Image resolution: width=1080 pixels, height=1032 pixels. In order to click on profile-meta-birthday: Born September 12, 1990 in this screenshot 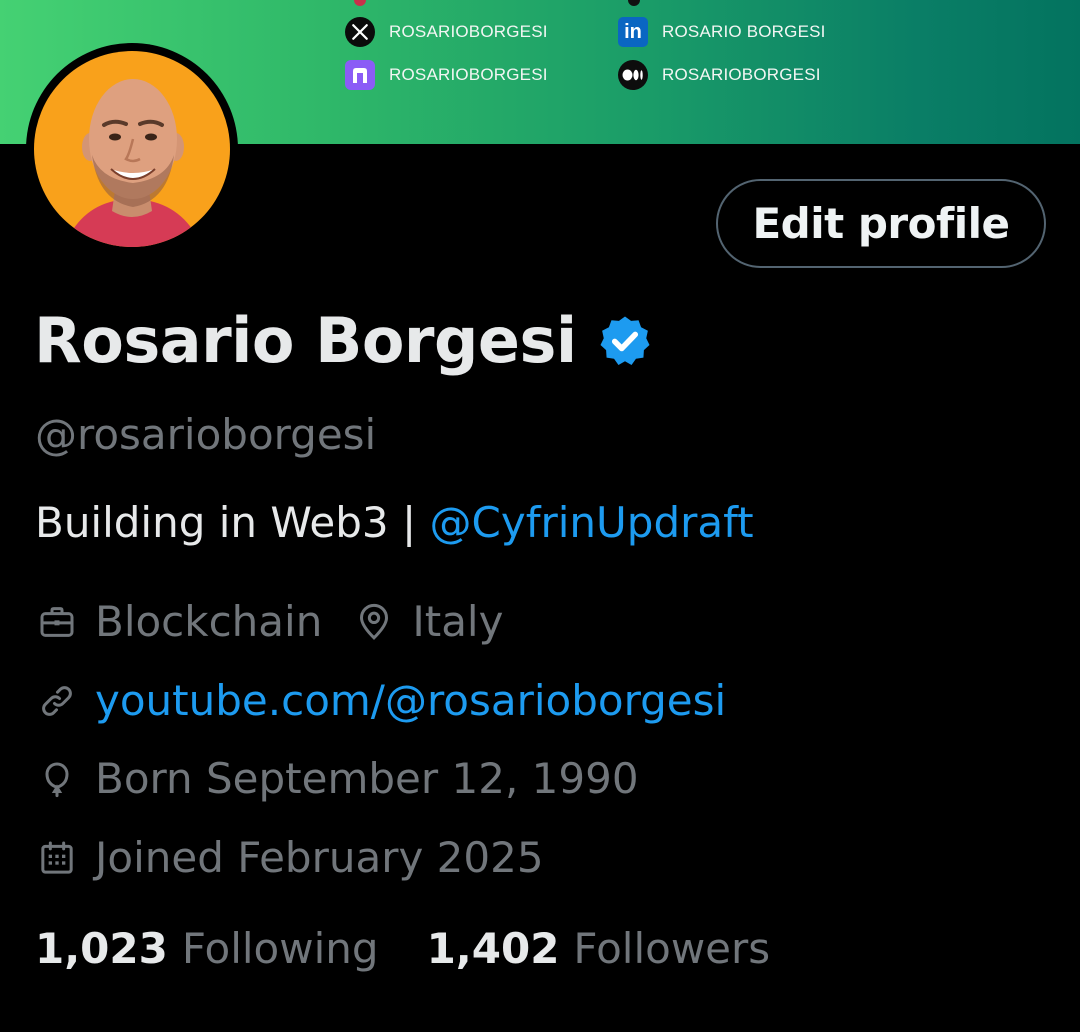, I will do `click(337, 778)`.